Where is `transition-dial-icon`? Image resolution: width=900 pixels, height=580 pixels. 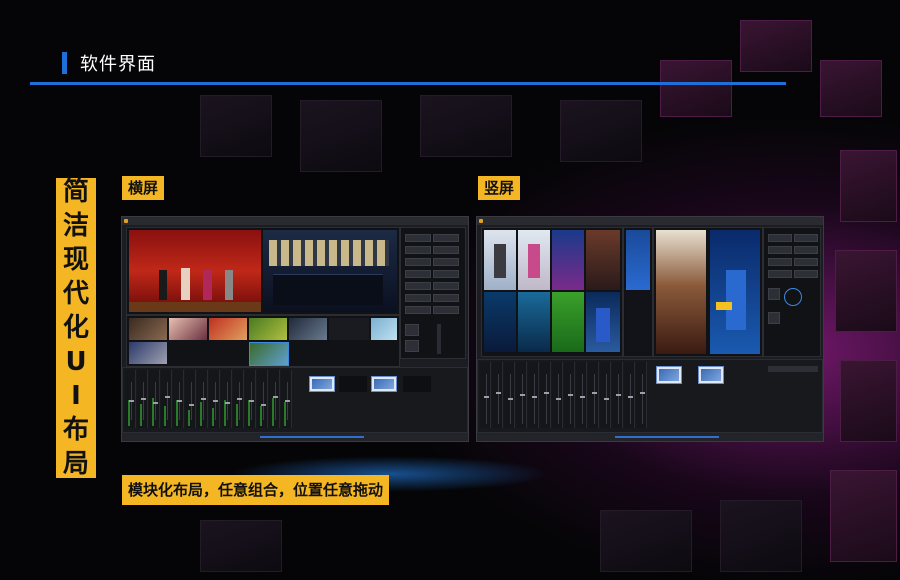 transition-dial-icon is located at coordinates (793, 297).